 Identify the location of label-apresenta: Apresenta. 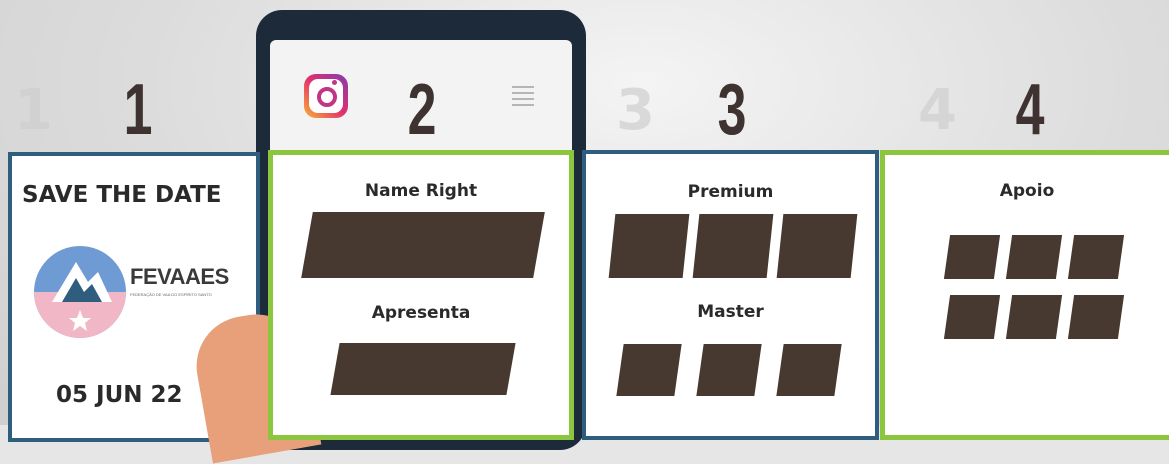
(421, 313).